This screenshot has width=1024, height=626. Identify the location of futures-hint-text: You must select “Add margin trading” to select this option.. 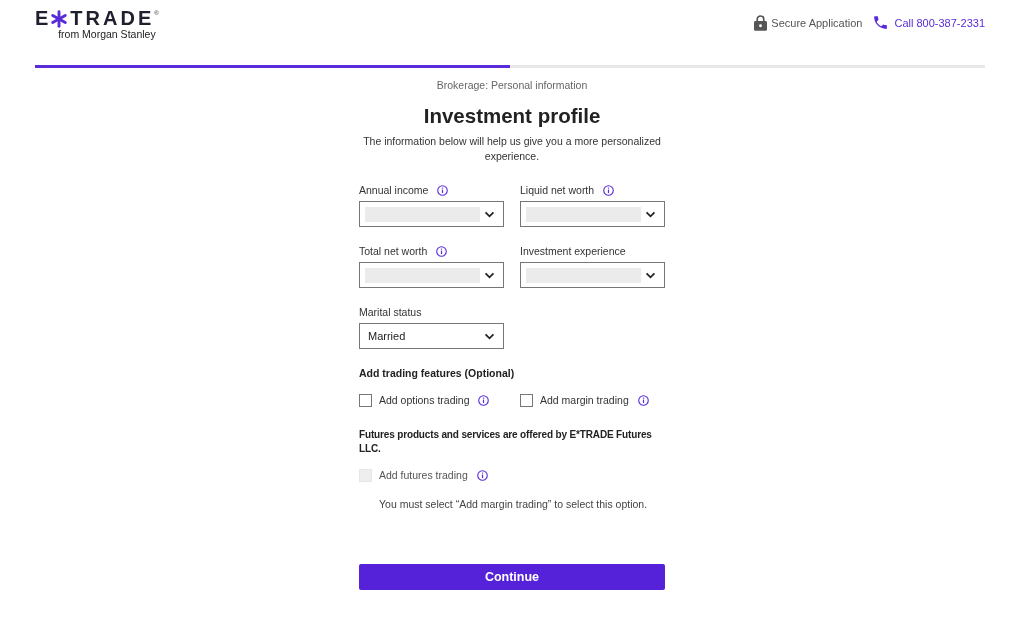
(514, 504).